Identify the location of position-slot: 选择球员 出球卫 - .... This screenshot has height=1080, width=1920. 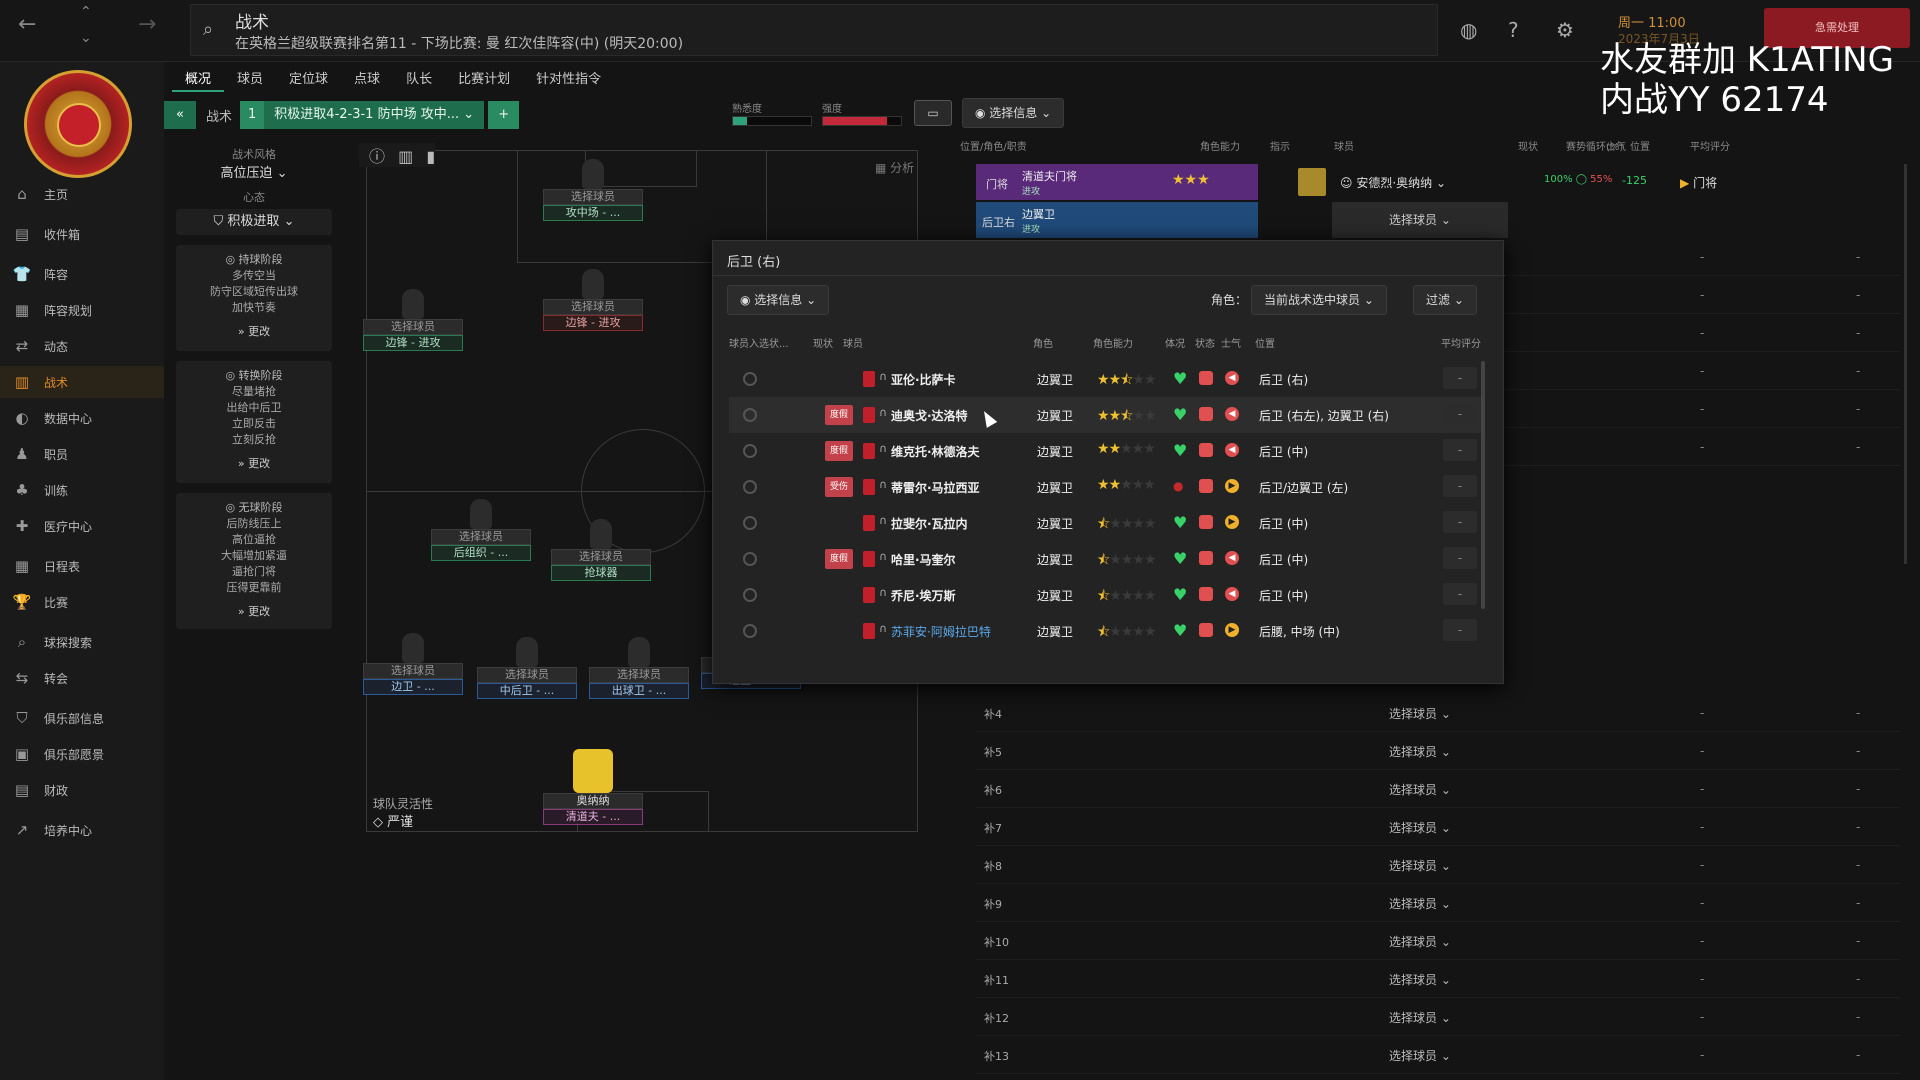
(639, 668).